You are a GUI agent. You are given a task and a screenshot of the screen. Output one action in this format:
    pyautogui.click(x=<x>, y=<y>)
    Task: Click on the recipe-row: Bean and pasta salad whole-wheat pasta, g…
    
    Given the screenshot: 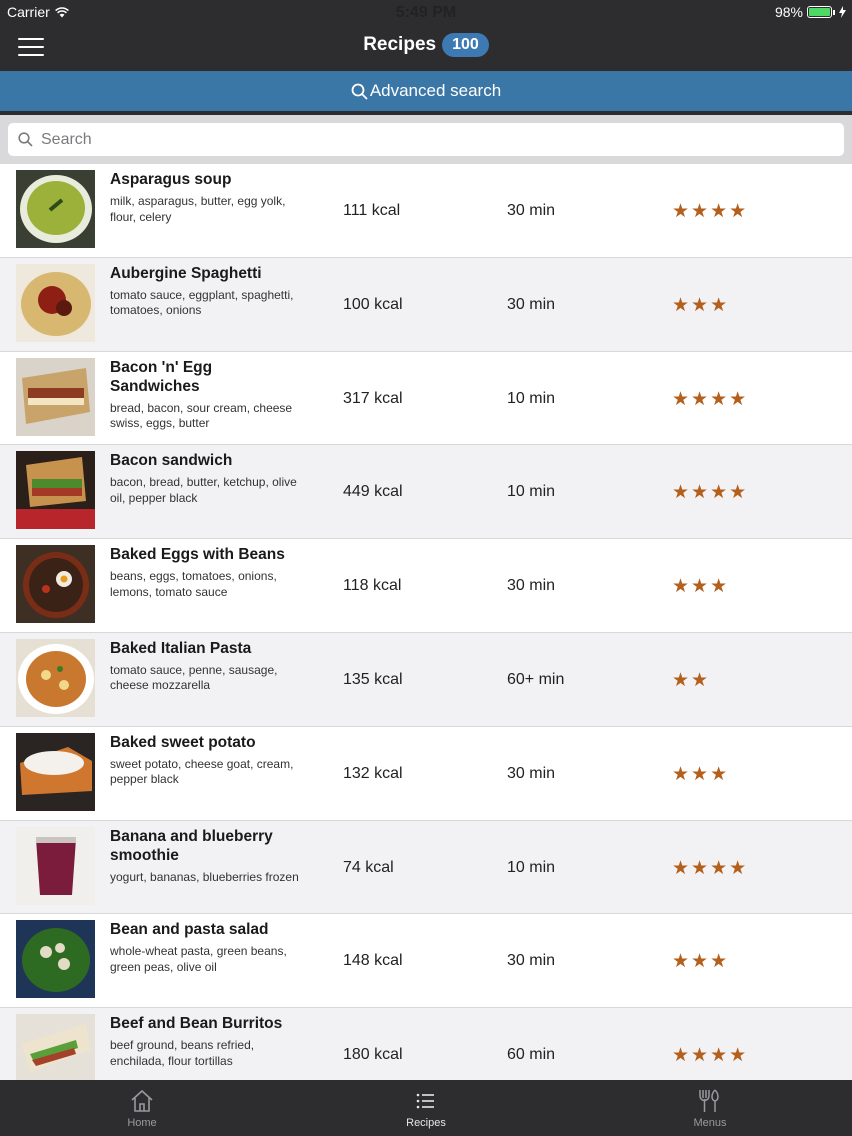 What is the action you would take?
    pyautogui.click(x=426, y=961)
    